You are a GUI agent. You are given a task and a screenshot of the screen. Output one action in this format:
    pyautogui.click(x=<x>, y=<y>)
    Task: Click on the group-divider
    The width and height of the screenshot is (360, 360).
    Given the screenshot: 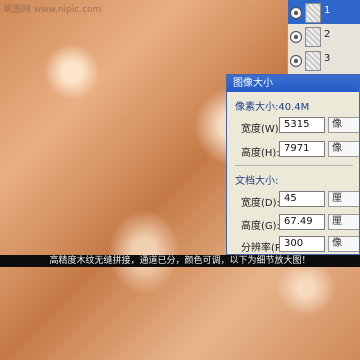 What is the action you would take?
    pyautogui.click(x=294, y=165)
    